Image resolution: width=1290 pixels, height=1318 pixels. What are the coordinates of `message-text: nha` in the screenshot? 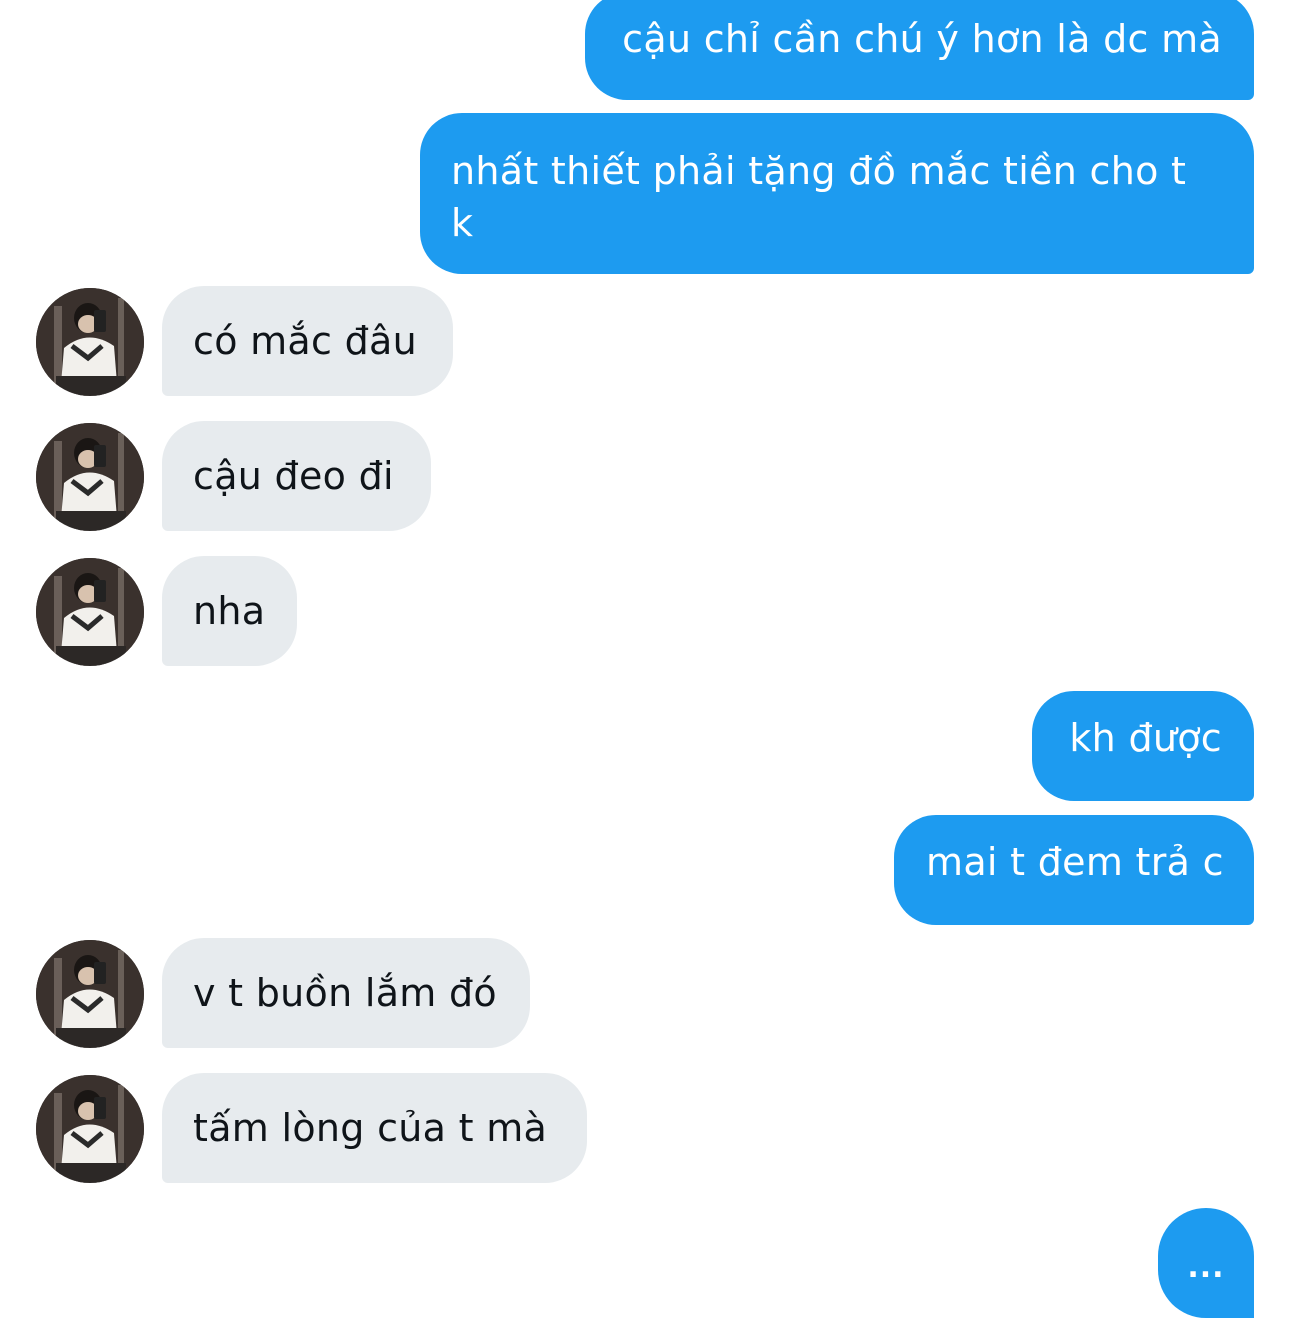 It's located at (229, 611).